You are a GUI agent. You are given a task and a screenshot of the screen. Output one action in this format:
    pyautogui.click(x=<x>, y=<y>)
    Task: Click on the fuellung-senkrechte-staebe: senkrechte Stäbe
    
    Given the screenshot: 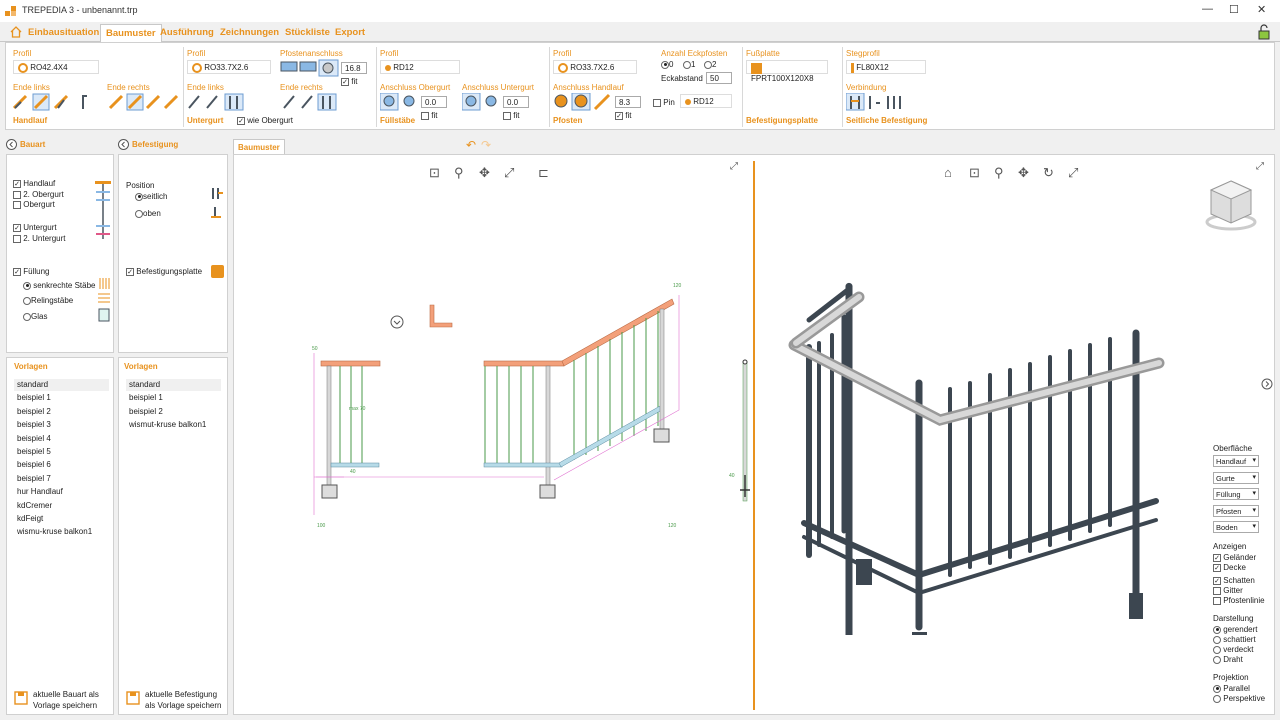 What is the action you would take?
    pyautogui.click(x=59, y=285)
    